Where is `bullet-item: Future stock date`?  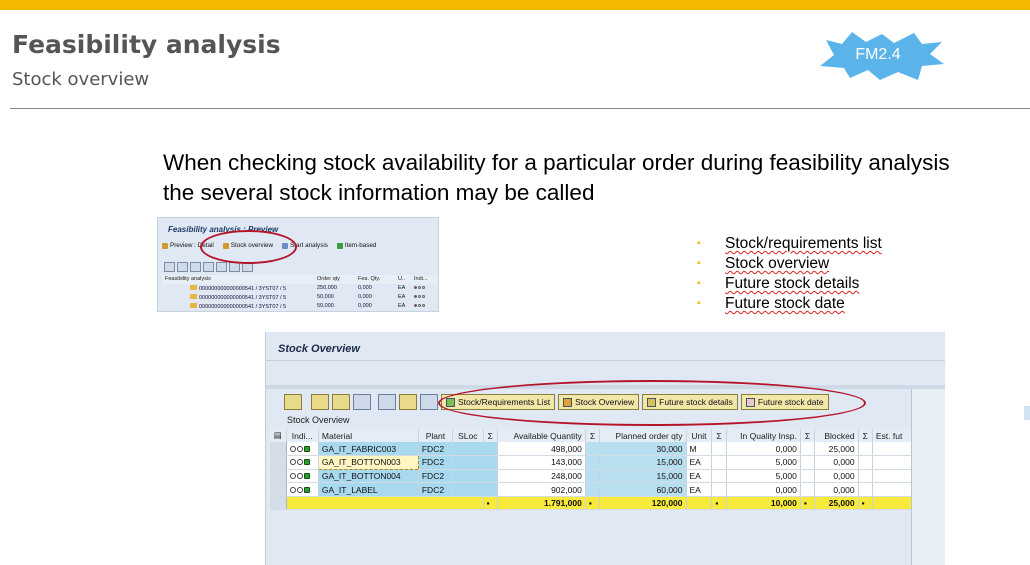 bullet-item: Future stock date is located at coordinates (789, 304).